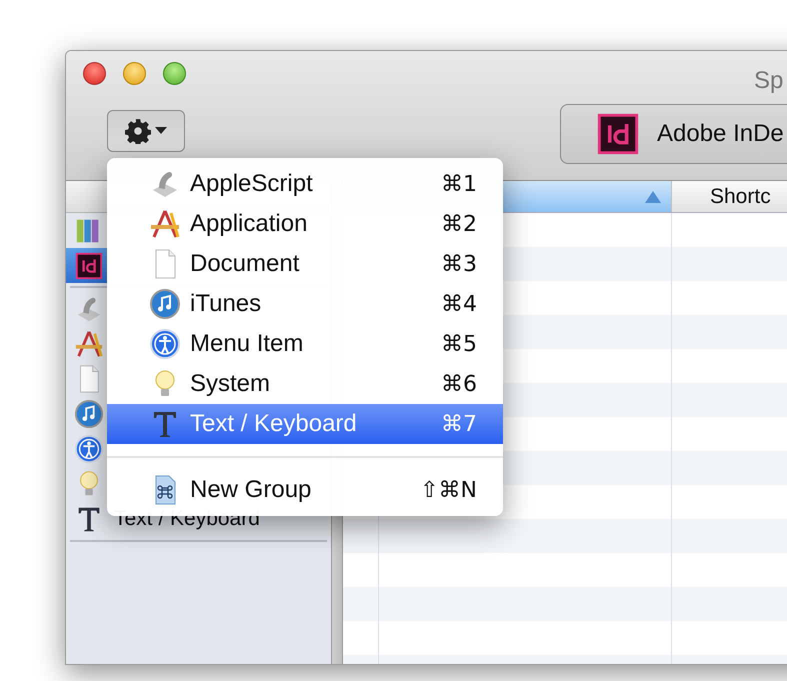 The width and height of the screenshot is (787, 681). I want to click on menu-item-label: System, so click(230, 384).